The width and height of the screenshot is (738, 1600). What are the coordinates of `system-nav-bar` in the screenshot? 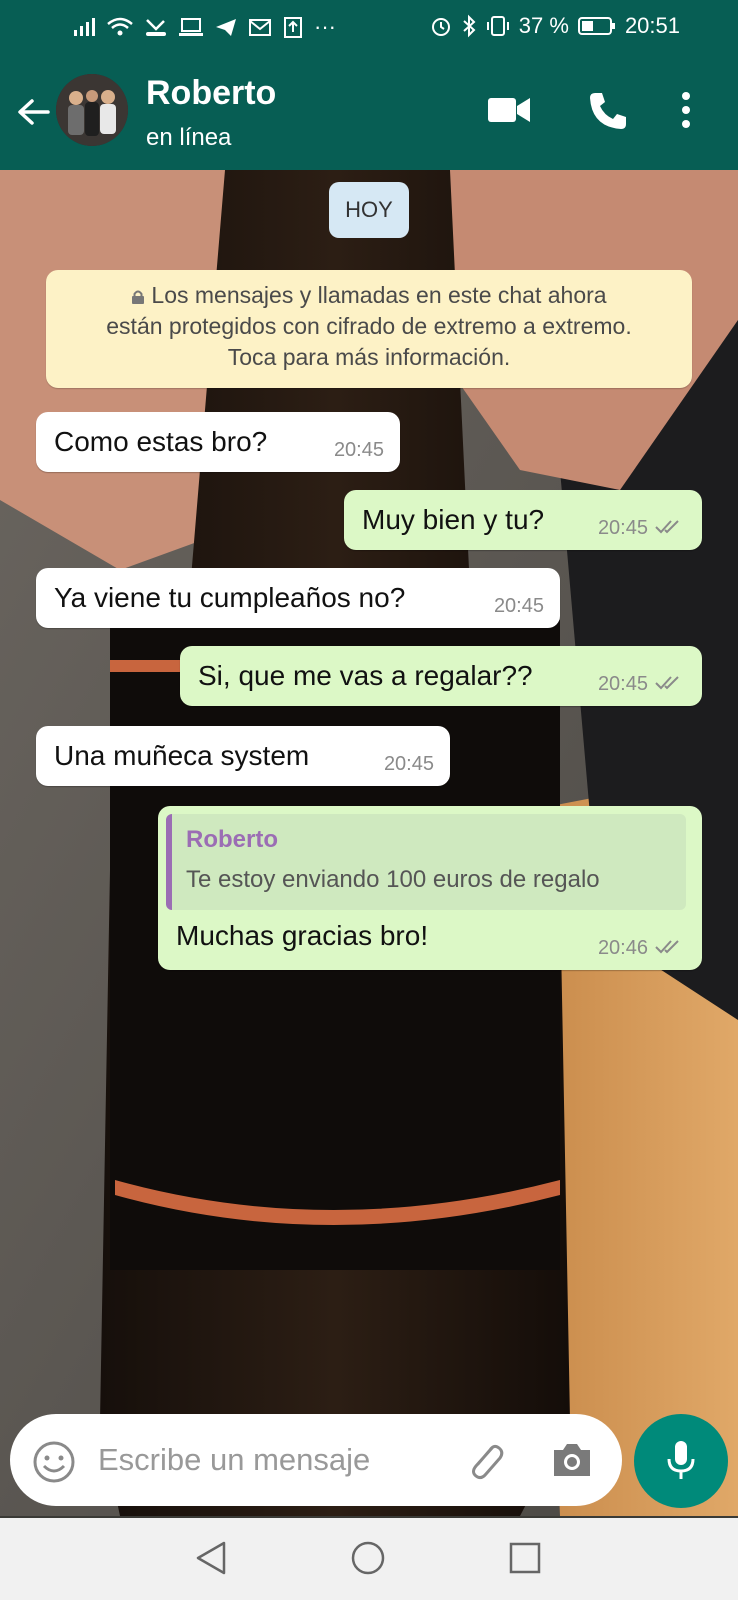 It's located at (369, 1559).